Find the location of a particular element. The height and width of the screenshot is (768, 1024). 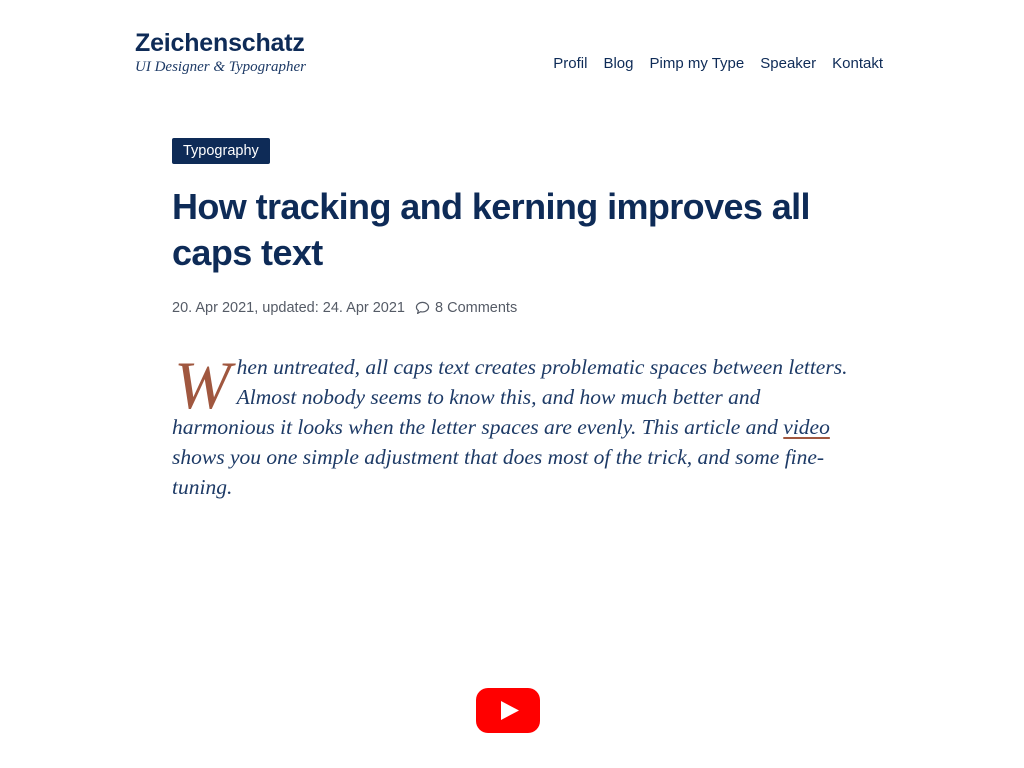

comments-link: 8 Comments is located at coordinates (466, 308).